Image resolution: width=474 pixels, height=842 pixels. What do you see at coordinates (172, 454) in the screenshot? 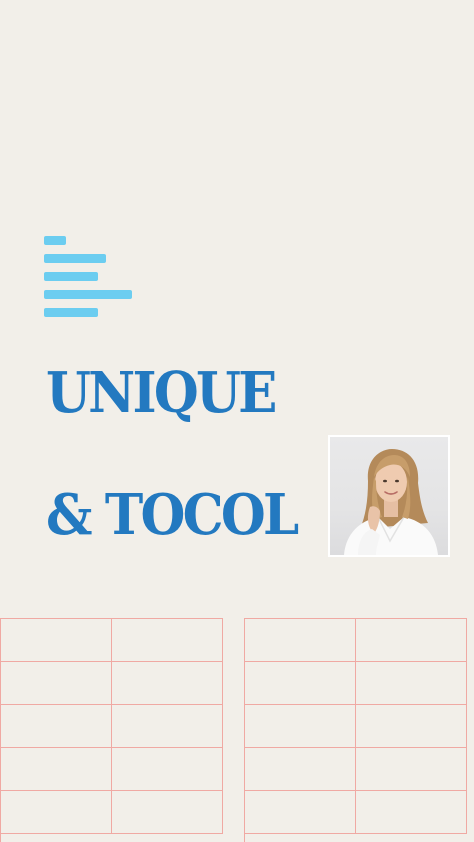
I see `page-title: UNIQUE & TOCOL` at bounding box center [172, 454].